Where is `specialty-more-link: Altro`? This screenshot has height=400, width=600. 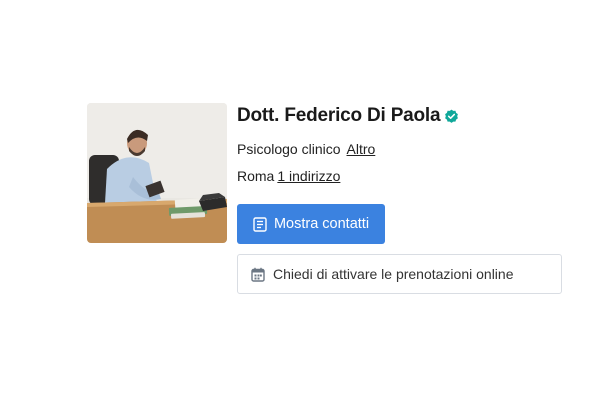 specialty-more-link: Altro is located at coordinates (361, 149).